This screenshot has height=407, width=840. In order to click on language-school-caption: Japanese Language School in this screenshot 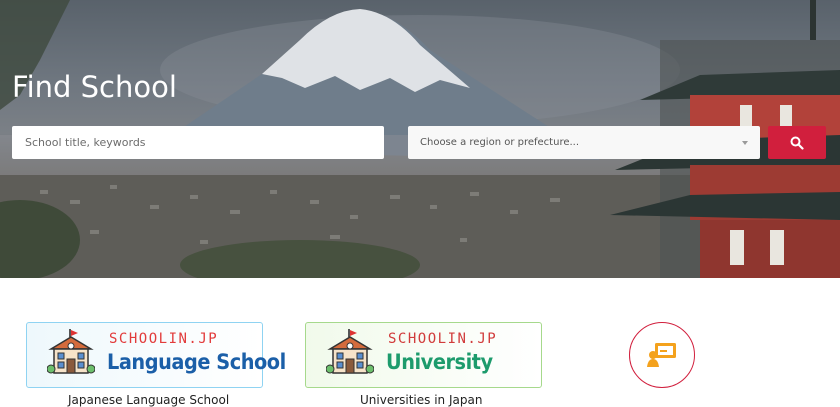, I will do `click(148, 400)`.